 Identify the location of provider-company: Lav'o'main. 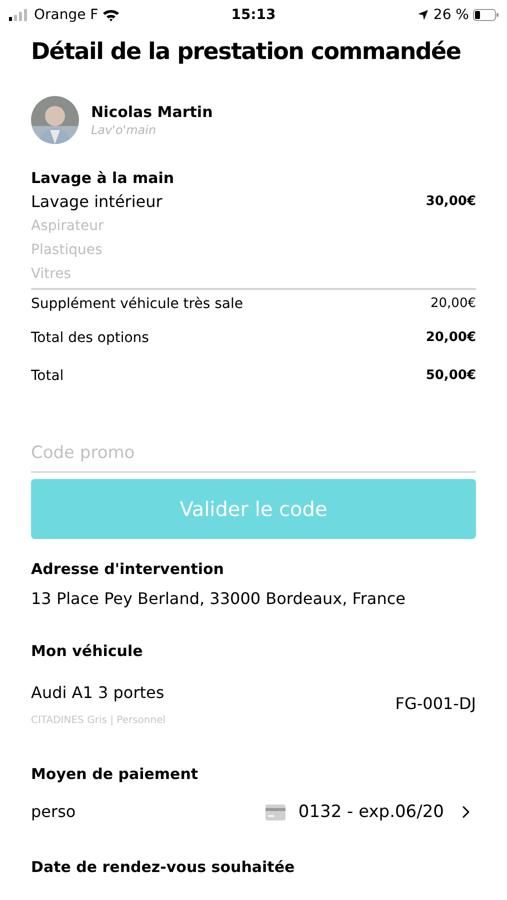
(124, 130).